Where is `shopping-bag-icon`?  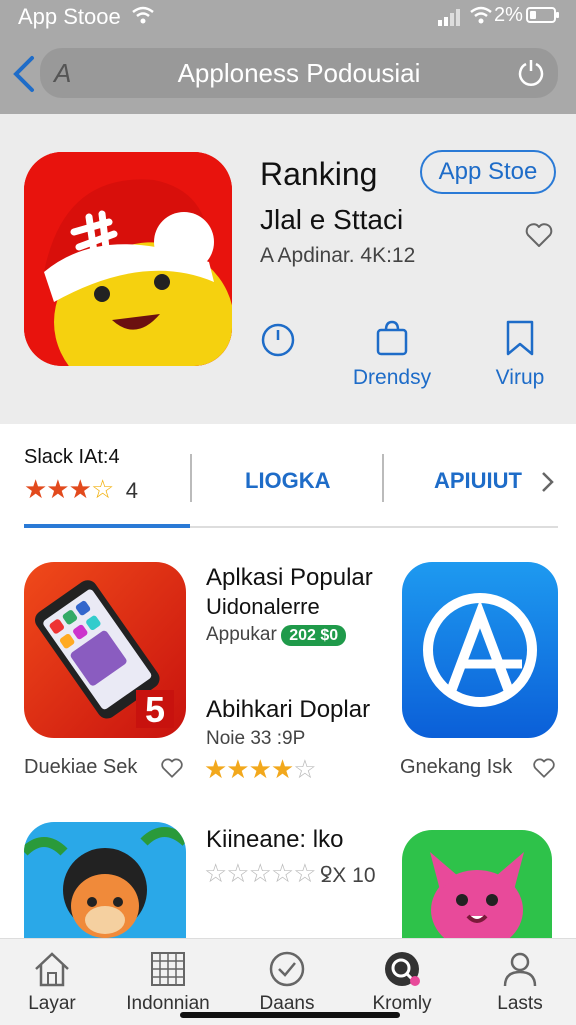
shopping-bag-icon is located at coordinates (392, 338).